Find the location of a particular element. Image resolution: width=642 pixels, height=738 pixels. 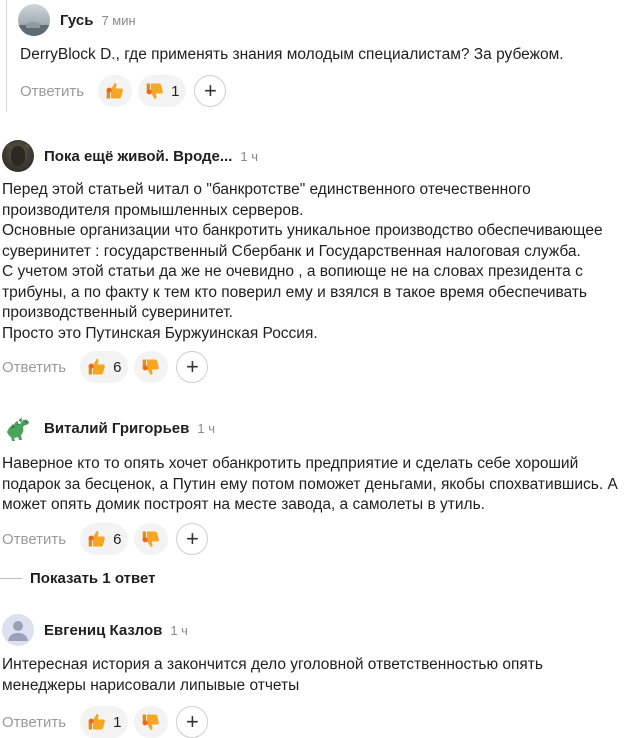

moose-avatar is located at coordinates (18, 156).